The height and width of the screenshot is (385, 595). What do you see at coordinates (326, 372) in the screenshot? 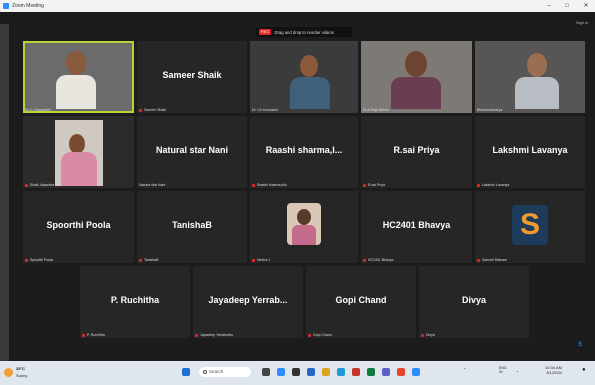
I see `folder-icon` at bounding box center [326, 372].